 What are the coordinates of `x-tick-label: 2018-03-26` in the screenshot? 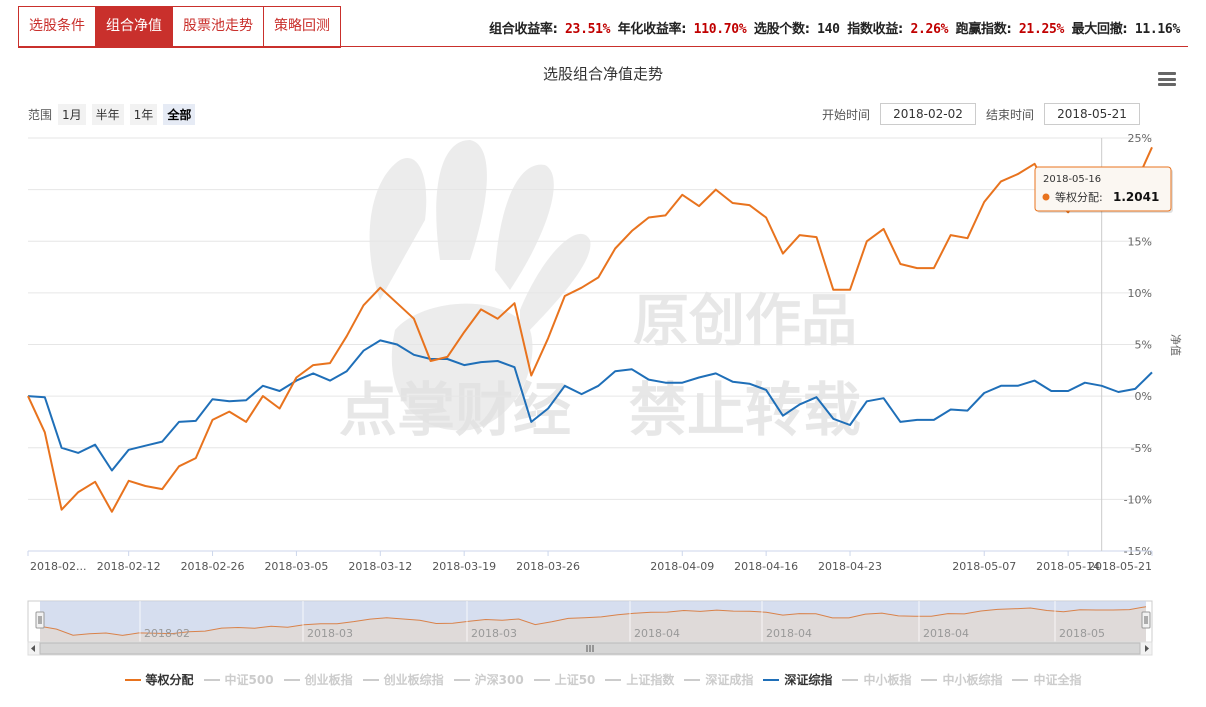 It's located at (548, 566).